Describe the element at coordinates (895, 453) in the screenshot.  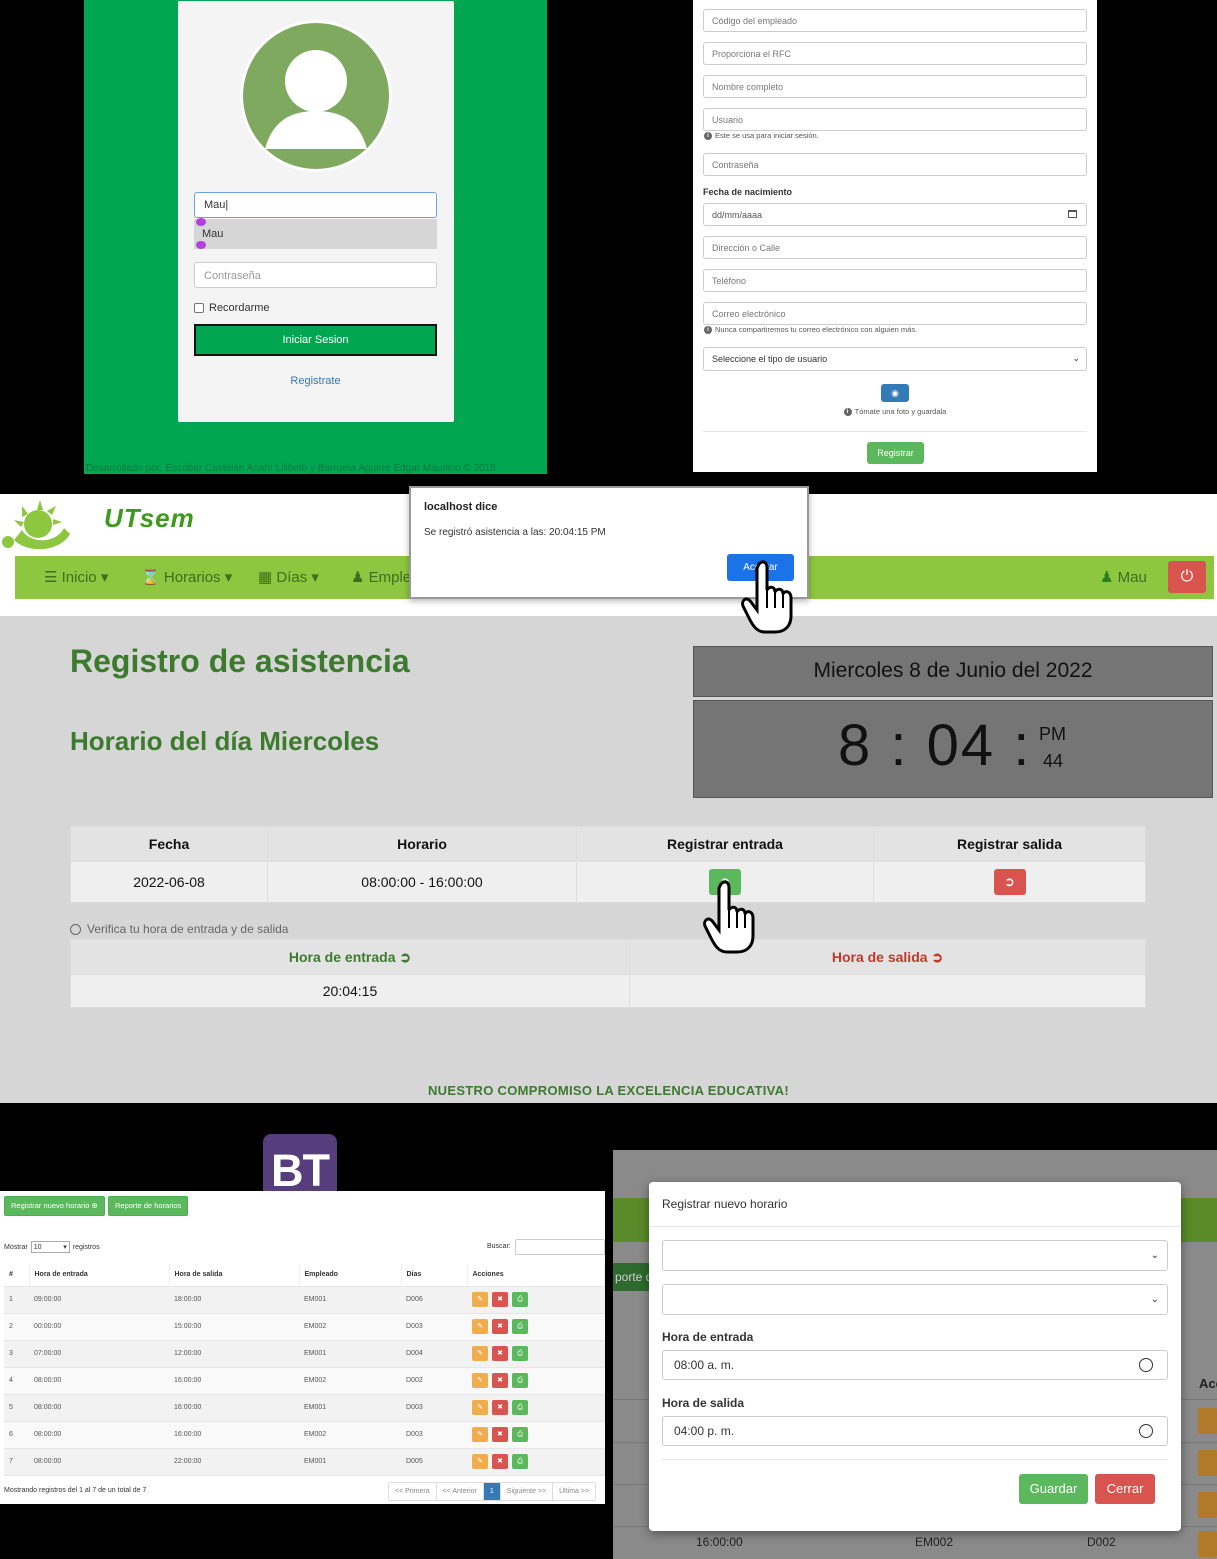
I see `register-submit-button: Registrar` at that location.